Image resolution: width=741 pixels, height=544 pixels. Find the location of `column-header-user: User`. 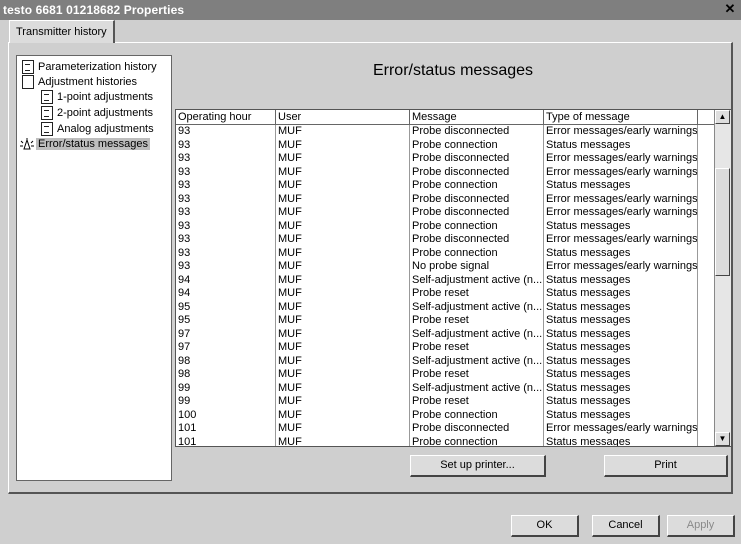

column-header-user: User is located at coordinates (343, 117).